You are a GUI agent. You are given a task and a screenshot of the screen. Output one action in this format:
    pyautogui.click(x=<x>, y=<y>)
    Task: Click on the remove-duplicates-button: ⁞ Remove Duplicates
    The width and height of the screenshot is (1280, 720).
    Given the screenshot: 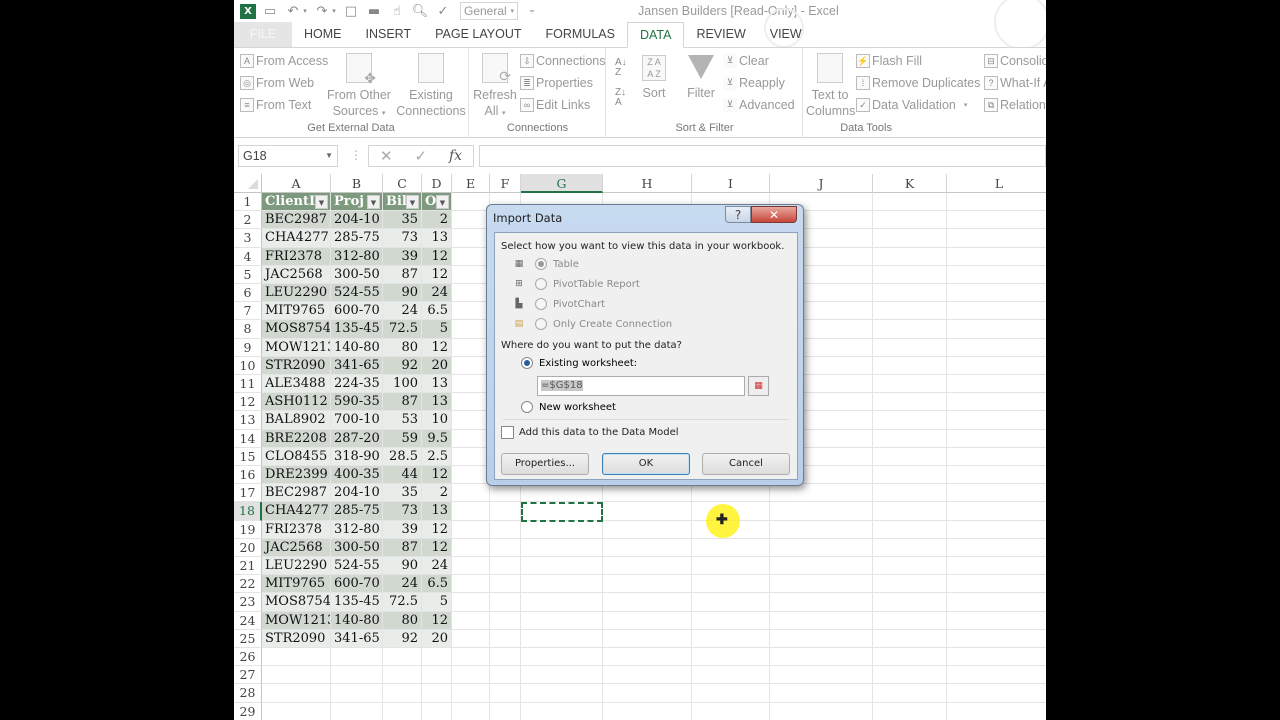 What is the action you would take?
    pyautogui.click(x=918, y=83)
    